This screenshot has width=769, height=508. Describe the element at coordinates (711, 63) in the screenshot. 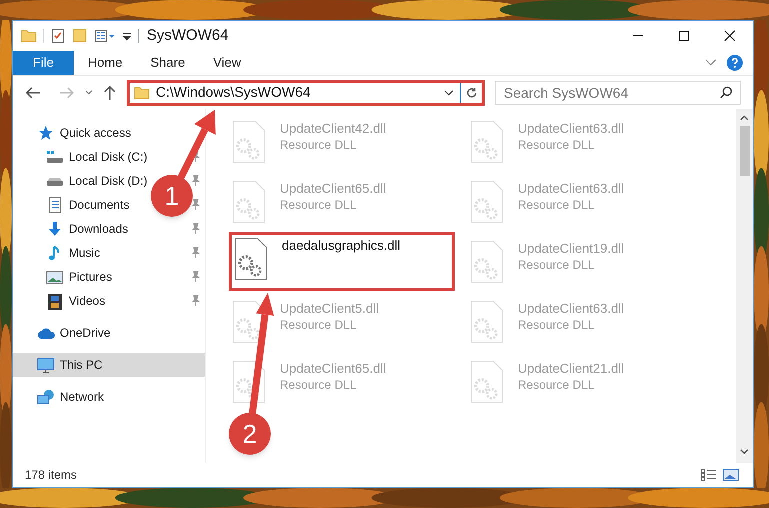

I see `expand-ribbon-icon` at that location.